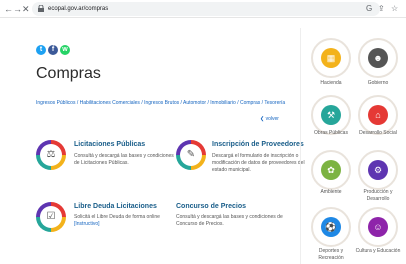 The height and width of the screenshot is (264, 406). What do you see at coordinates (258, 144) in the screenshot?
I see `card-title-inscripcion: Inscripción de Proveedores` at bounding box center [258, 144].